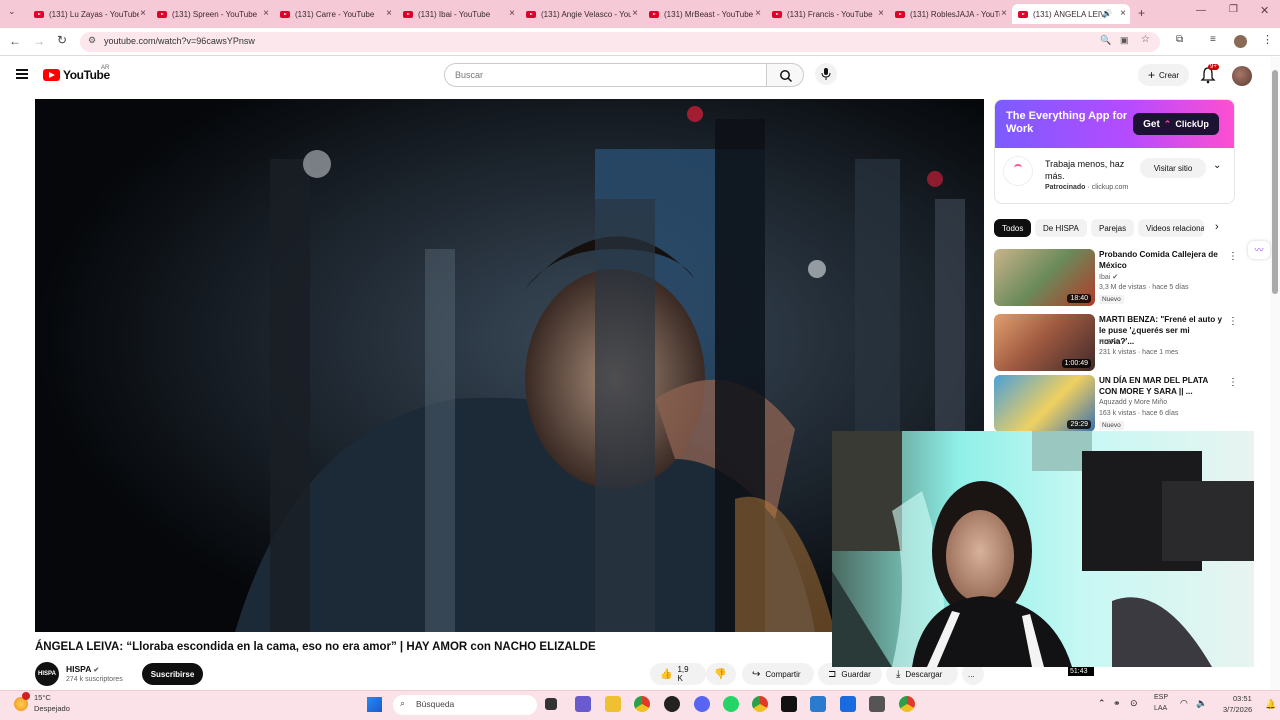  Describe the element at coordinates (1163, 75) in the screenshot. I see `create-button: + Crear` at that location.